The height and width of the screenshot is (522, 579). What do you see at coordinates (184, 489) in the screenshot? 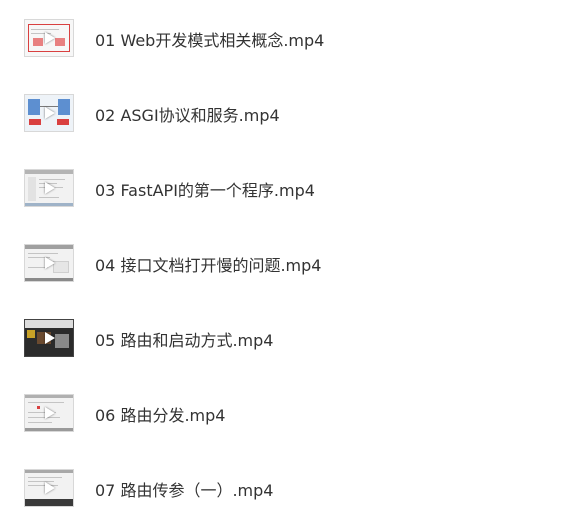
I see `file-name: 07 路由传参（一）.mp4` at bounding box center [184, 489].